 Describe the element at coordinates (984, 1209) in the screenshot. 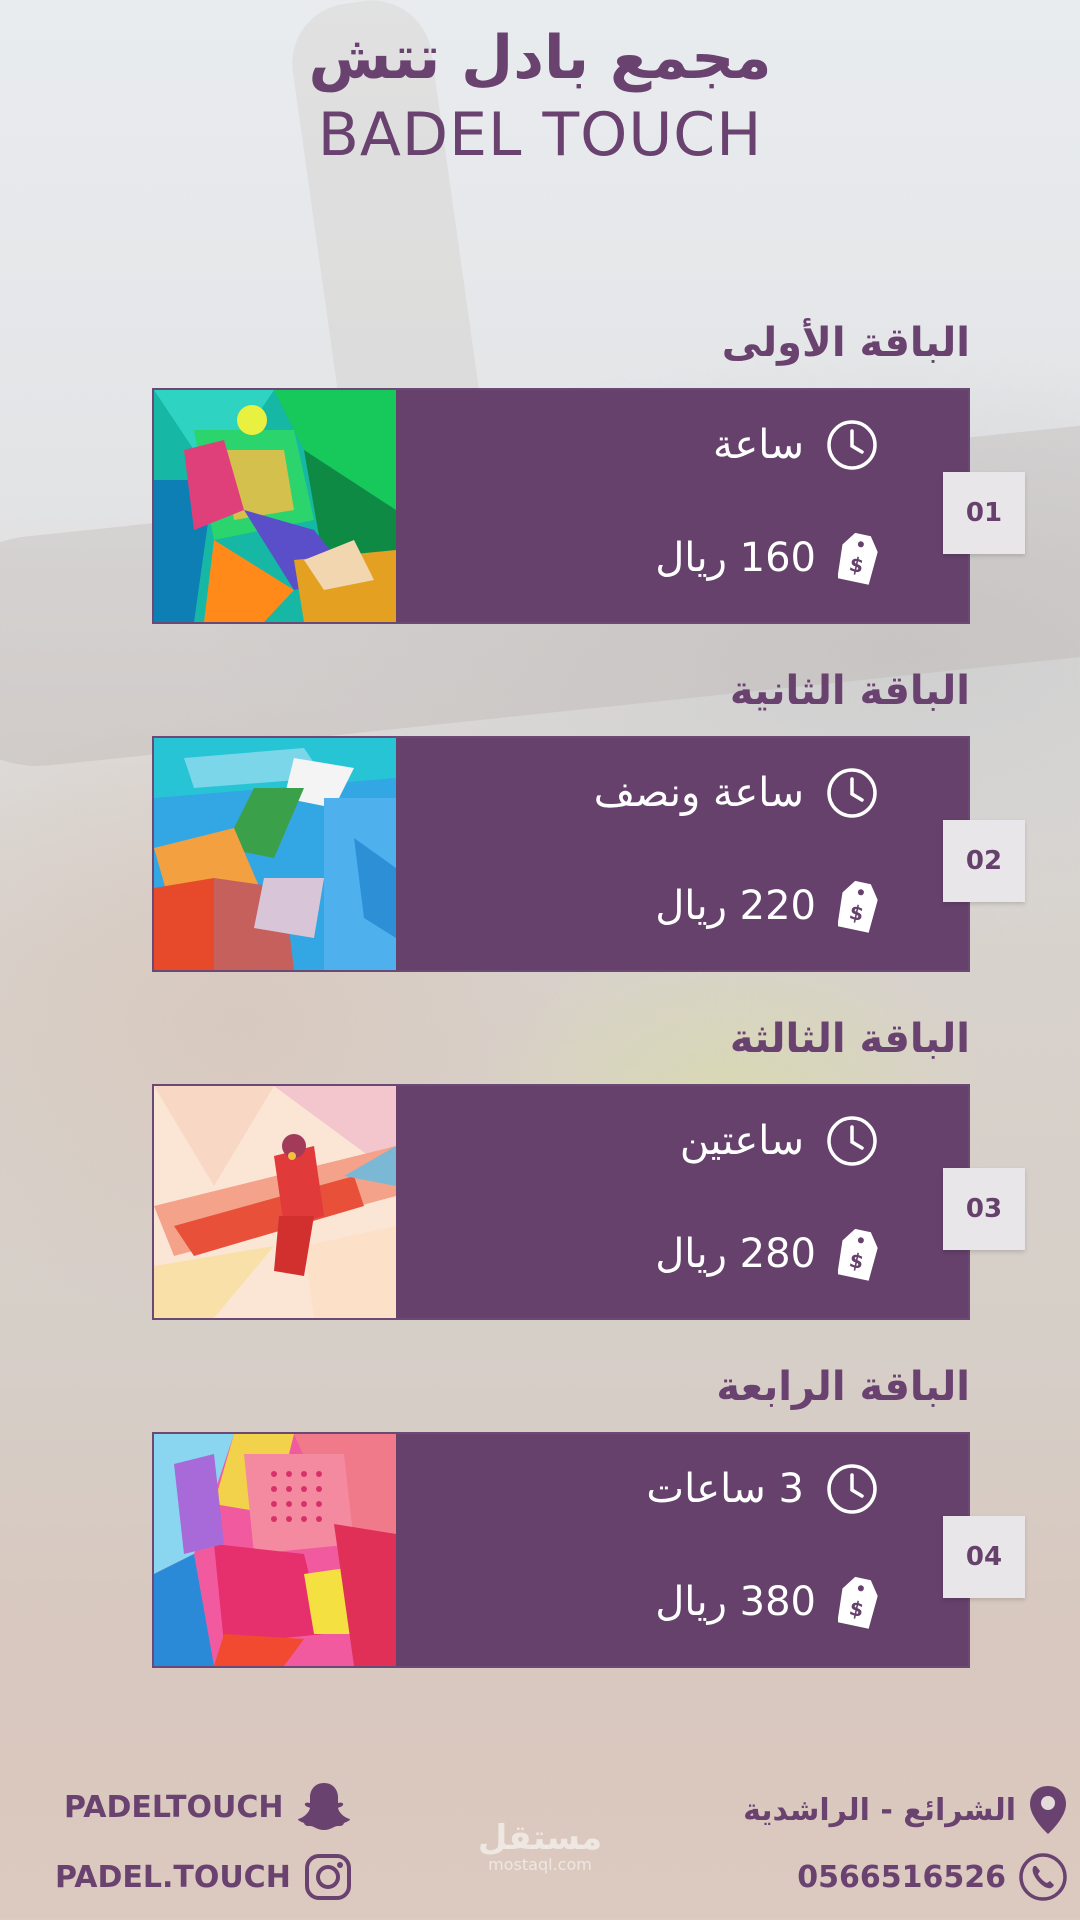

I see `package-3-number-badge: 03` at that location.